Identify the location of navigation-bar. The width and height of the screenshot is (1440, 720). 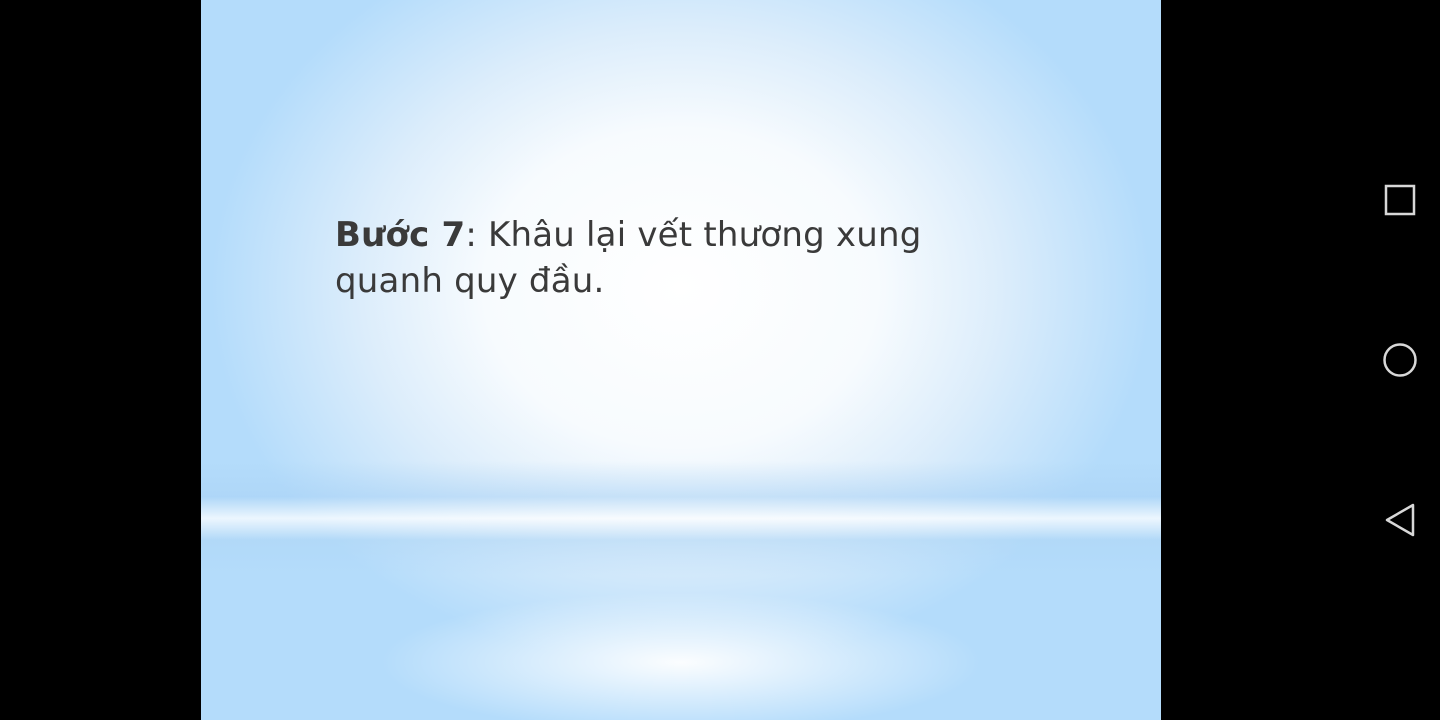
(1400, 360).